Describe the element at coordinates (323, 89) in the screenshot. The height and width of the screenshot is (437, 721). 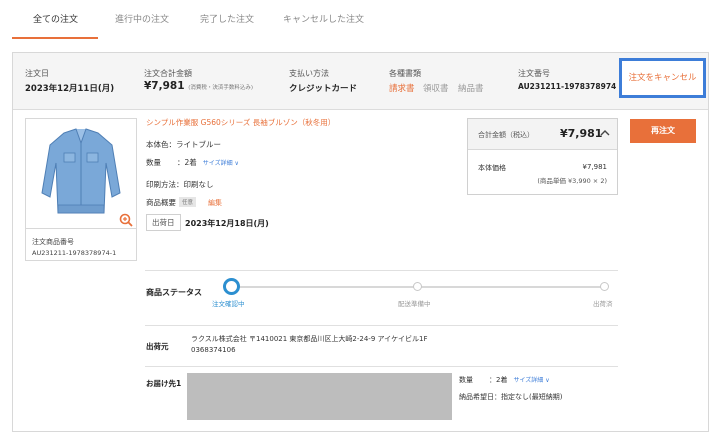
I see `payment-method: クレジットカード` at that location.